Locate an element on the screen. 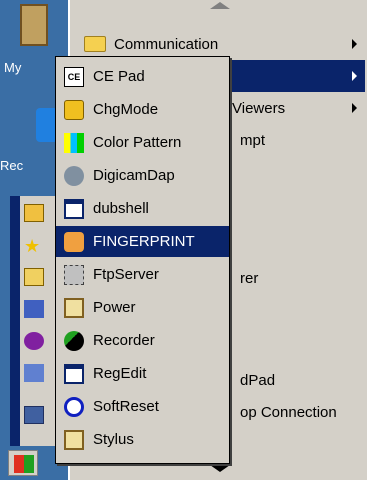 Image resolution: width=367 pixels, height=480 pixels. submenu-item-label: DigicamDap is located at coordinates (134, 175).